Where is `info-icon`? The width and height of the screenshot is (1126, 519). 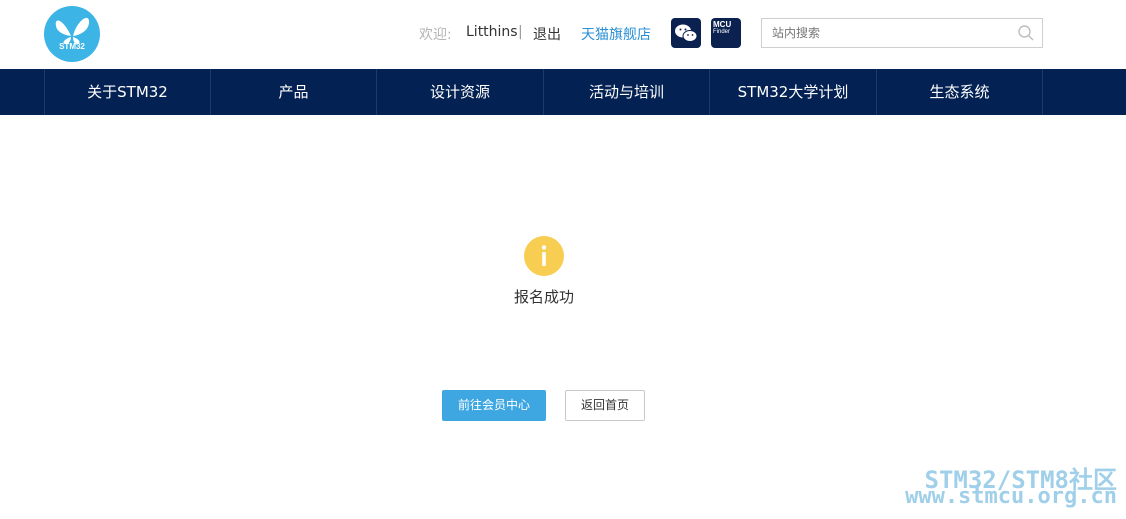 info-icon is located at coordinates (544, 256).